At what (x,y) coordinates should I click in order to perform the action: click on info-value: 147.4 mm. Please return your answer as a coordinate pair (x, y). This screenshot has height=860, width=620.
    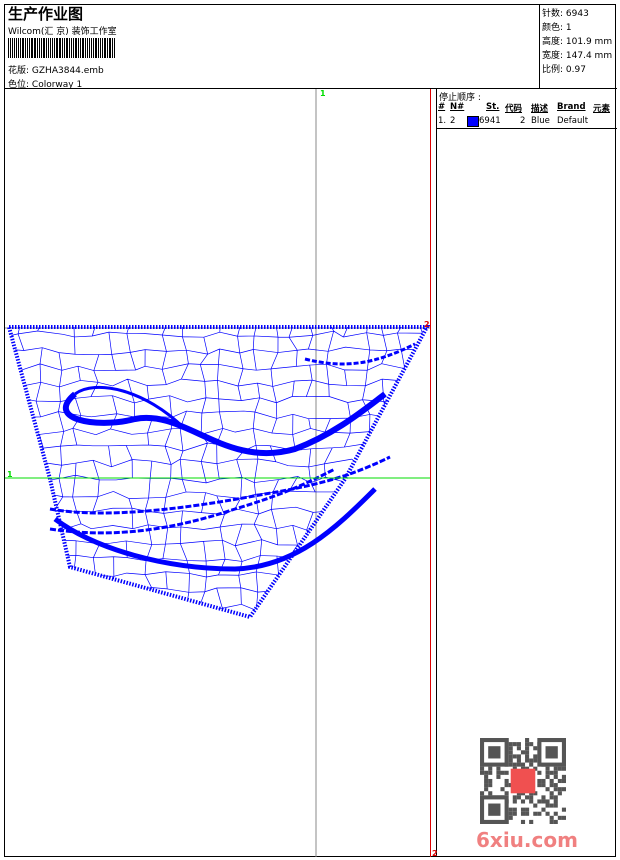
    Looking at the image, I should click on (589, 56).